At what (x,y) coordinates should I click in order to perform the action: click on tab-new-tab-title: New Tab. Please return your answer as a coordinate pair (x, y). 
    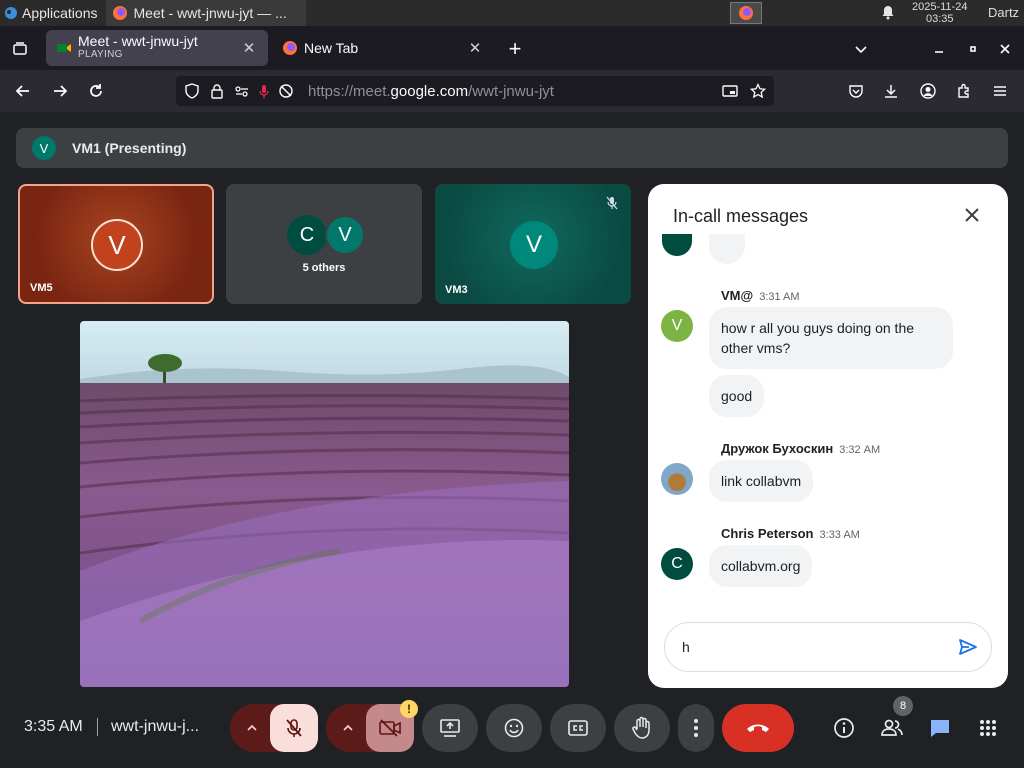
    Looking at the image, I should click on (331, 48).